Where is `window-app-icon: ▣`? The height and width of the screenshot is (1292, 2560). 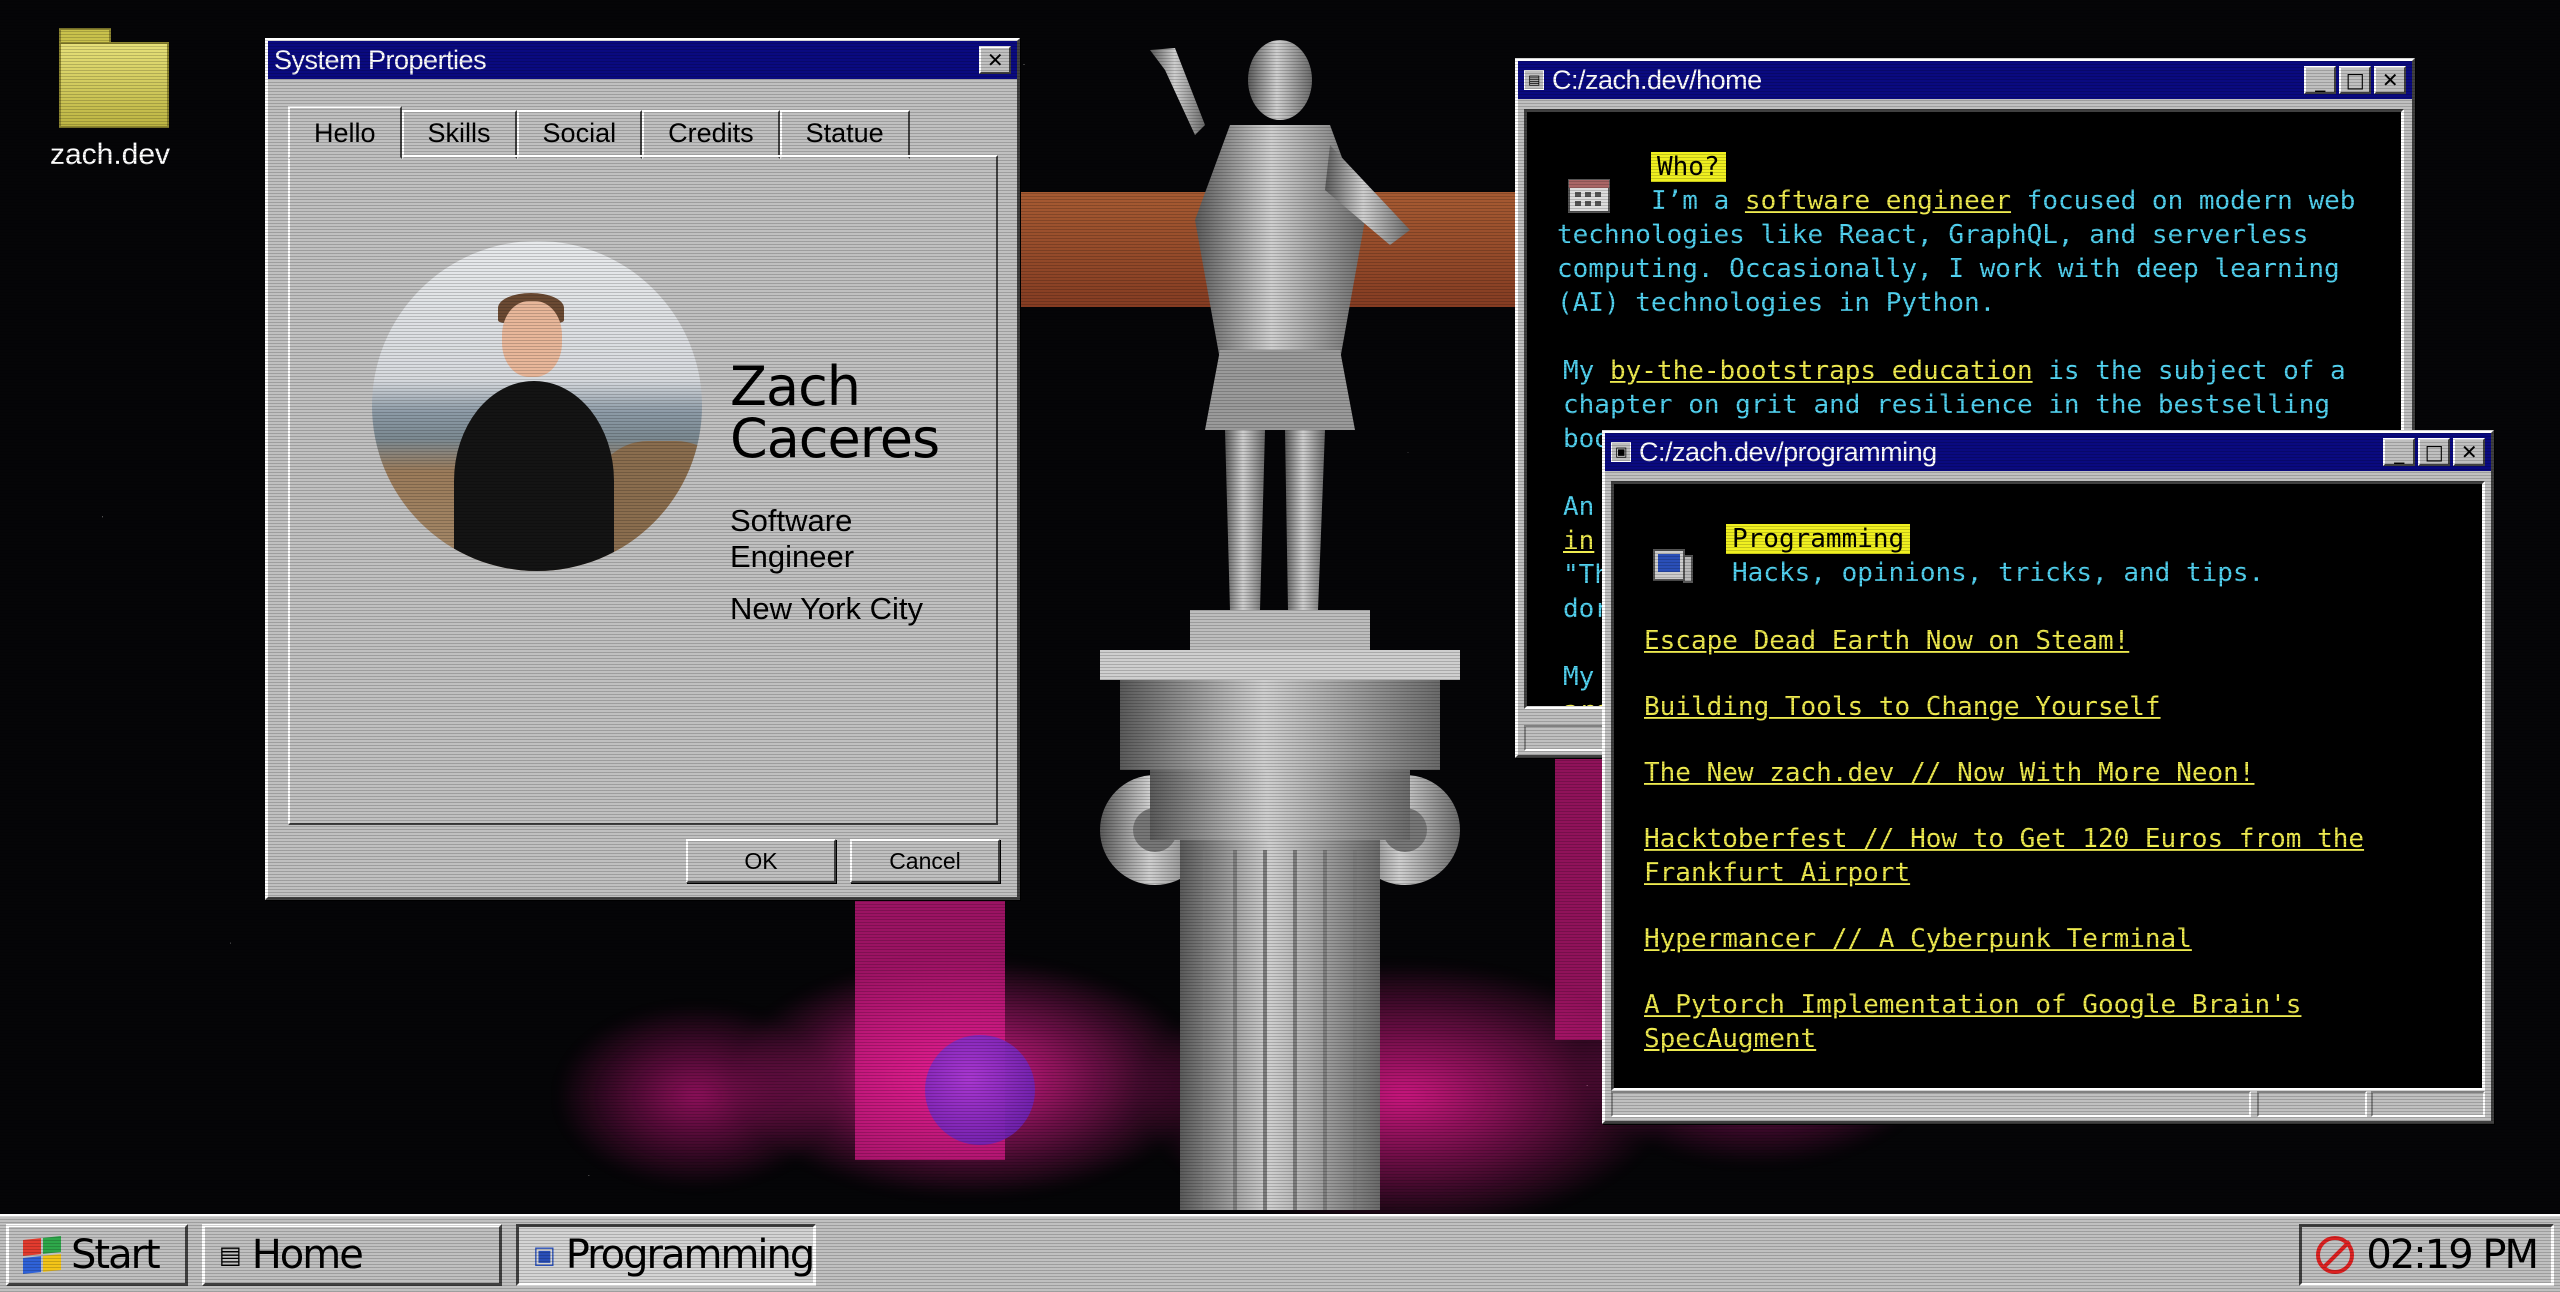
window-app-icon: ▣ is located at coordinates (1621, 452).